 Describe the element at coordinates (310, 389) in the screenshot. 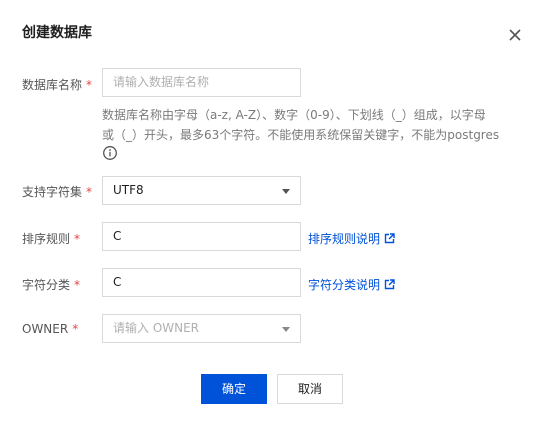

I see `cancel-button: 取消` at that location.